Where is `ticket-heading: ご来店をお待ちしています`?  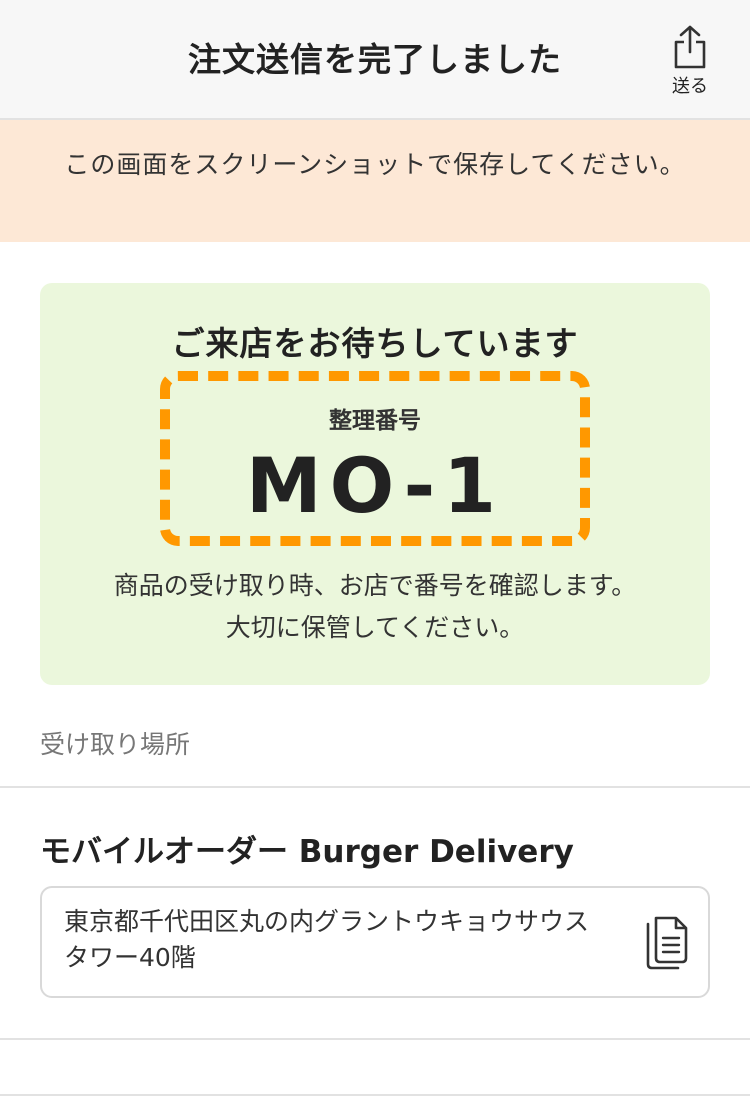 ticket-heading: ご来店をお待ちしています is located at coordinates (375, 343).